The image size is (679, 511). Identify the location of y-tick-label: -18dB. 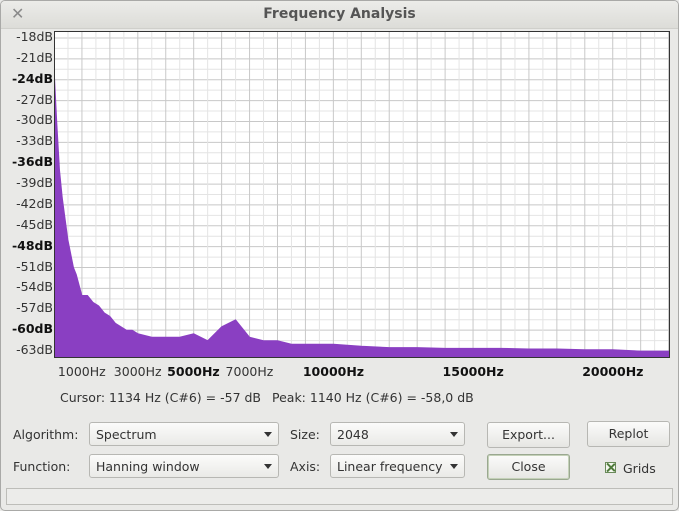
(34, 36).